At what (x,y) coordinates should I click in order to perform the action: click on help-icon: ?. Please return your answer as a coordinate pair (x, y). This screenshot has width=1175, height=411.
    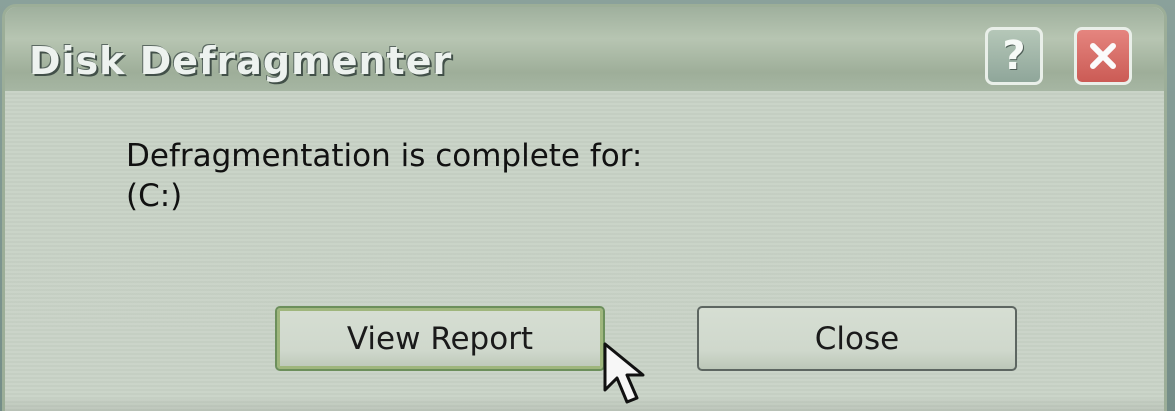
    Looking at the image, I should click on (1014, 56).